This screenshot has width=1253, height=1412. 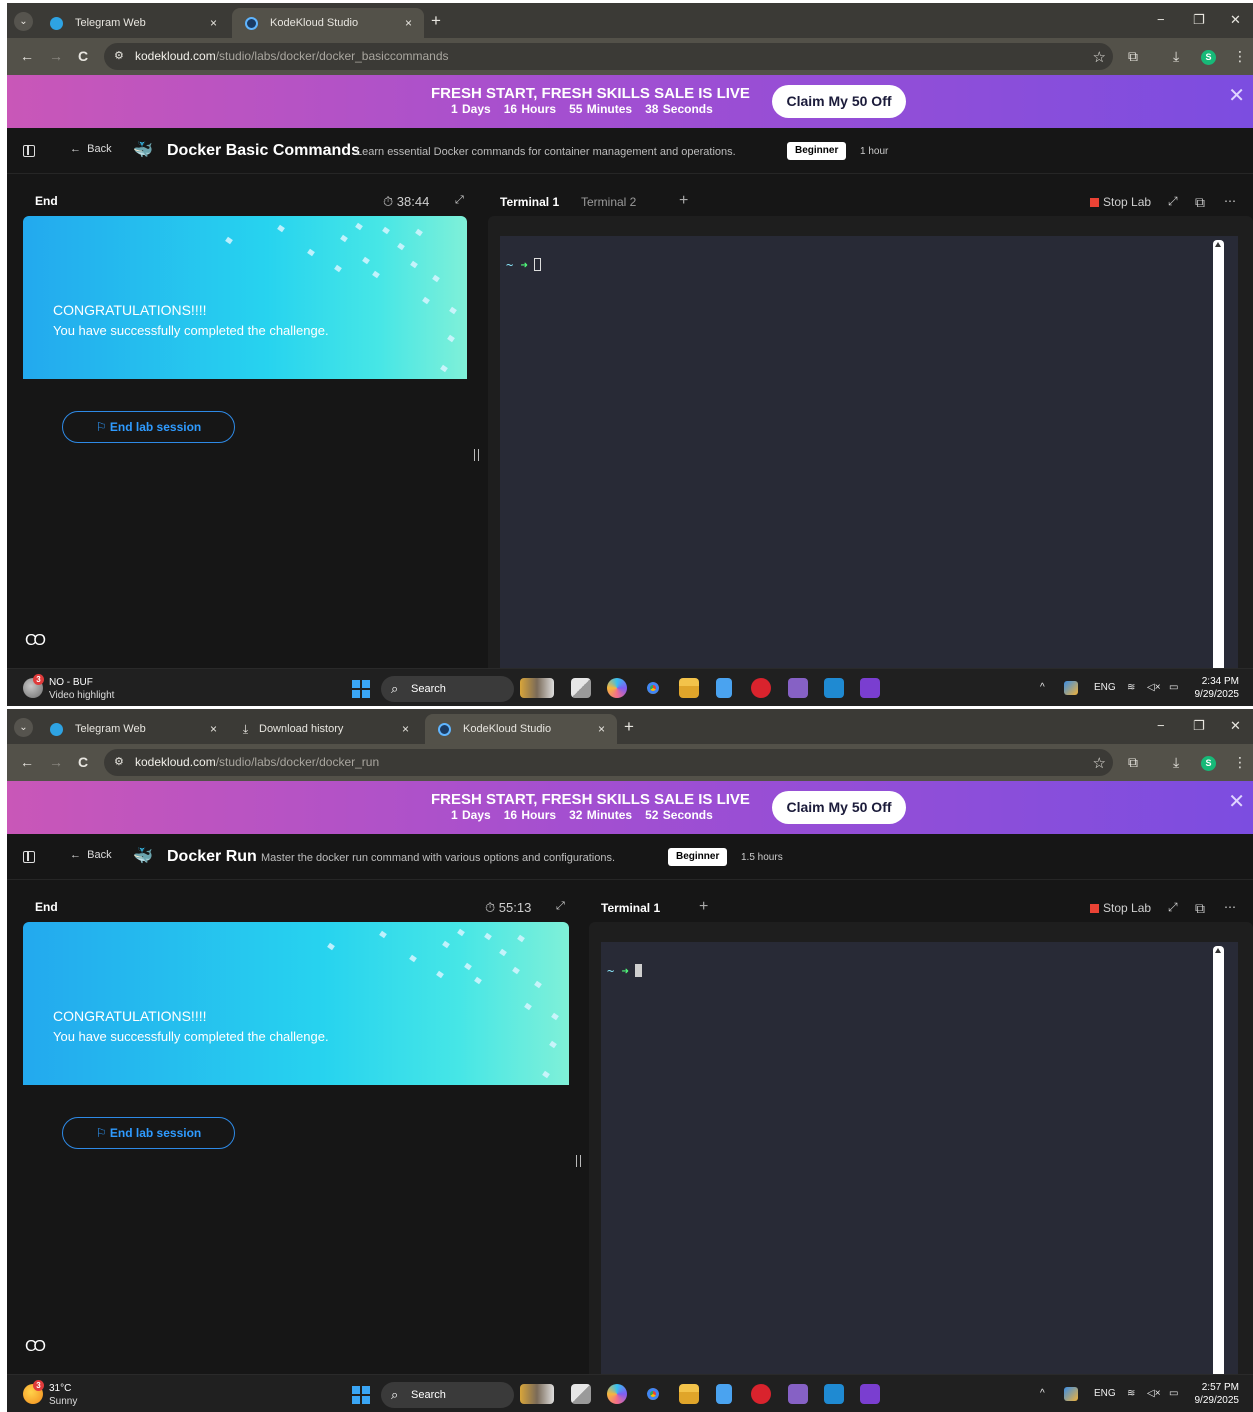 I want to click on stop-lab-button: Stop Lab, so click(x=1120, y=202).